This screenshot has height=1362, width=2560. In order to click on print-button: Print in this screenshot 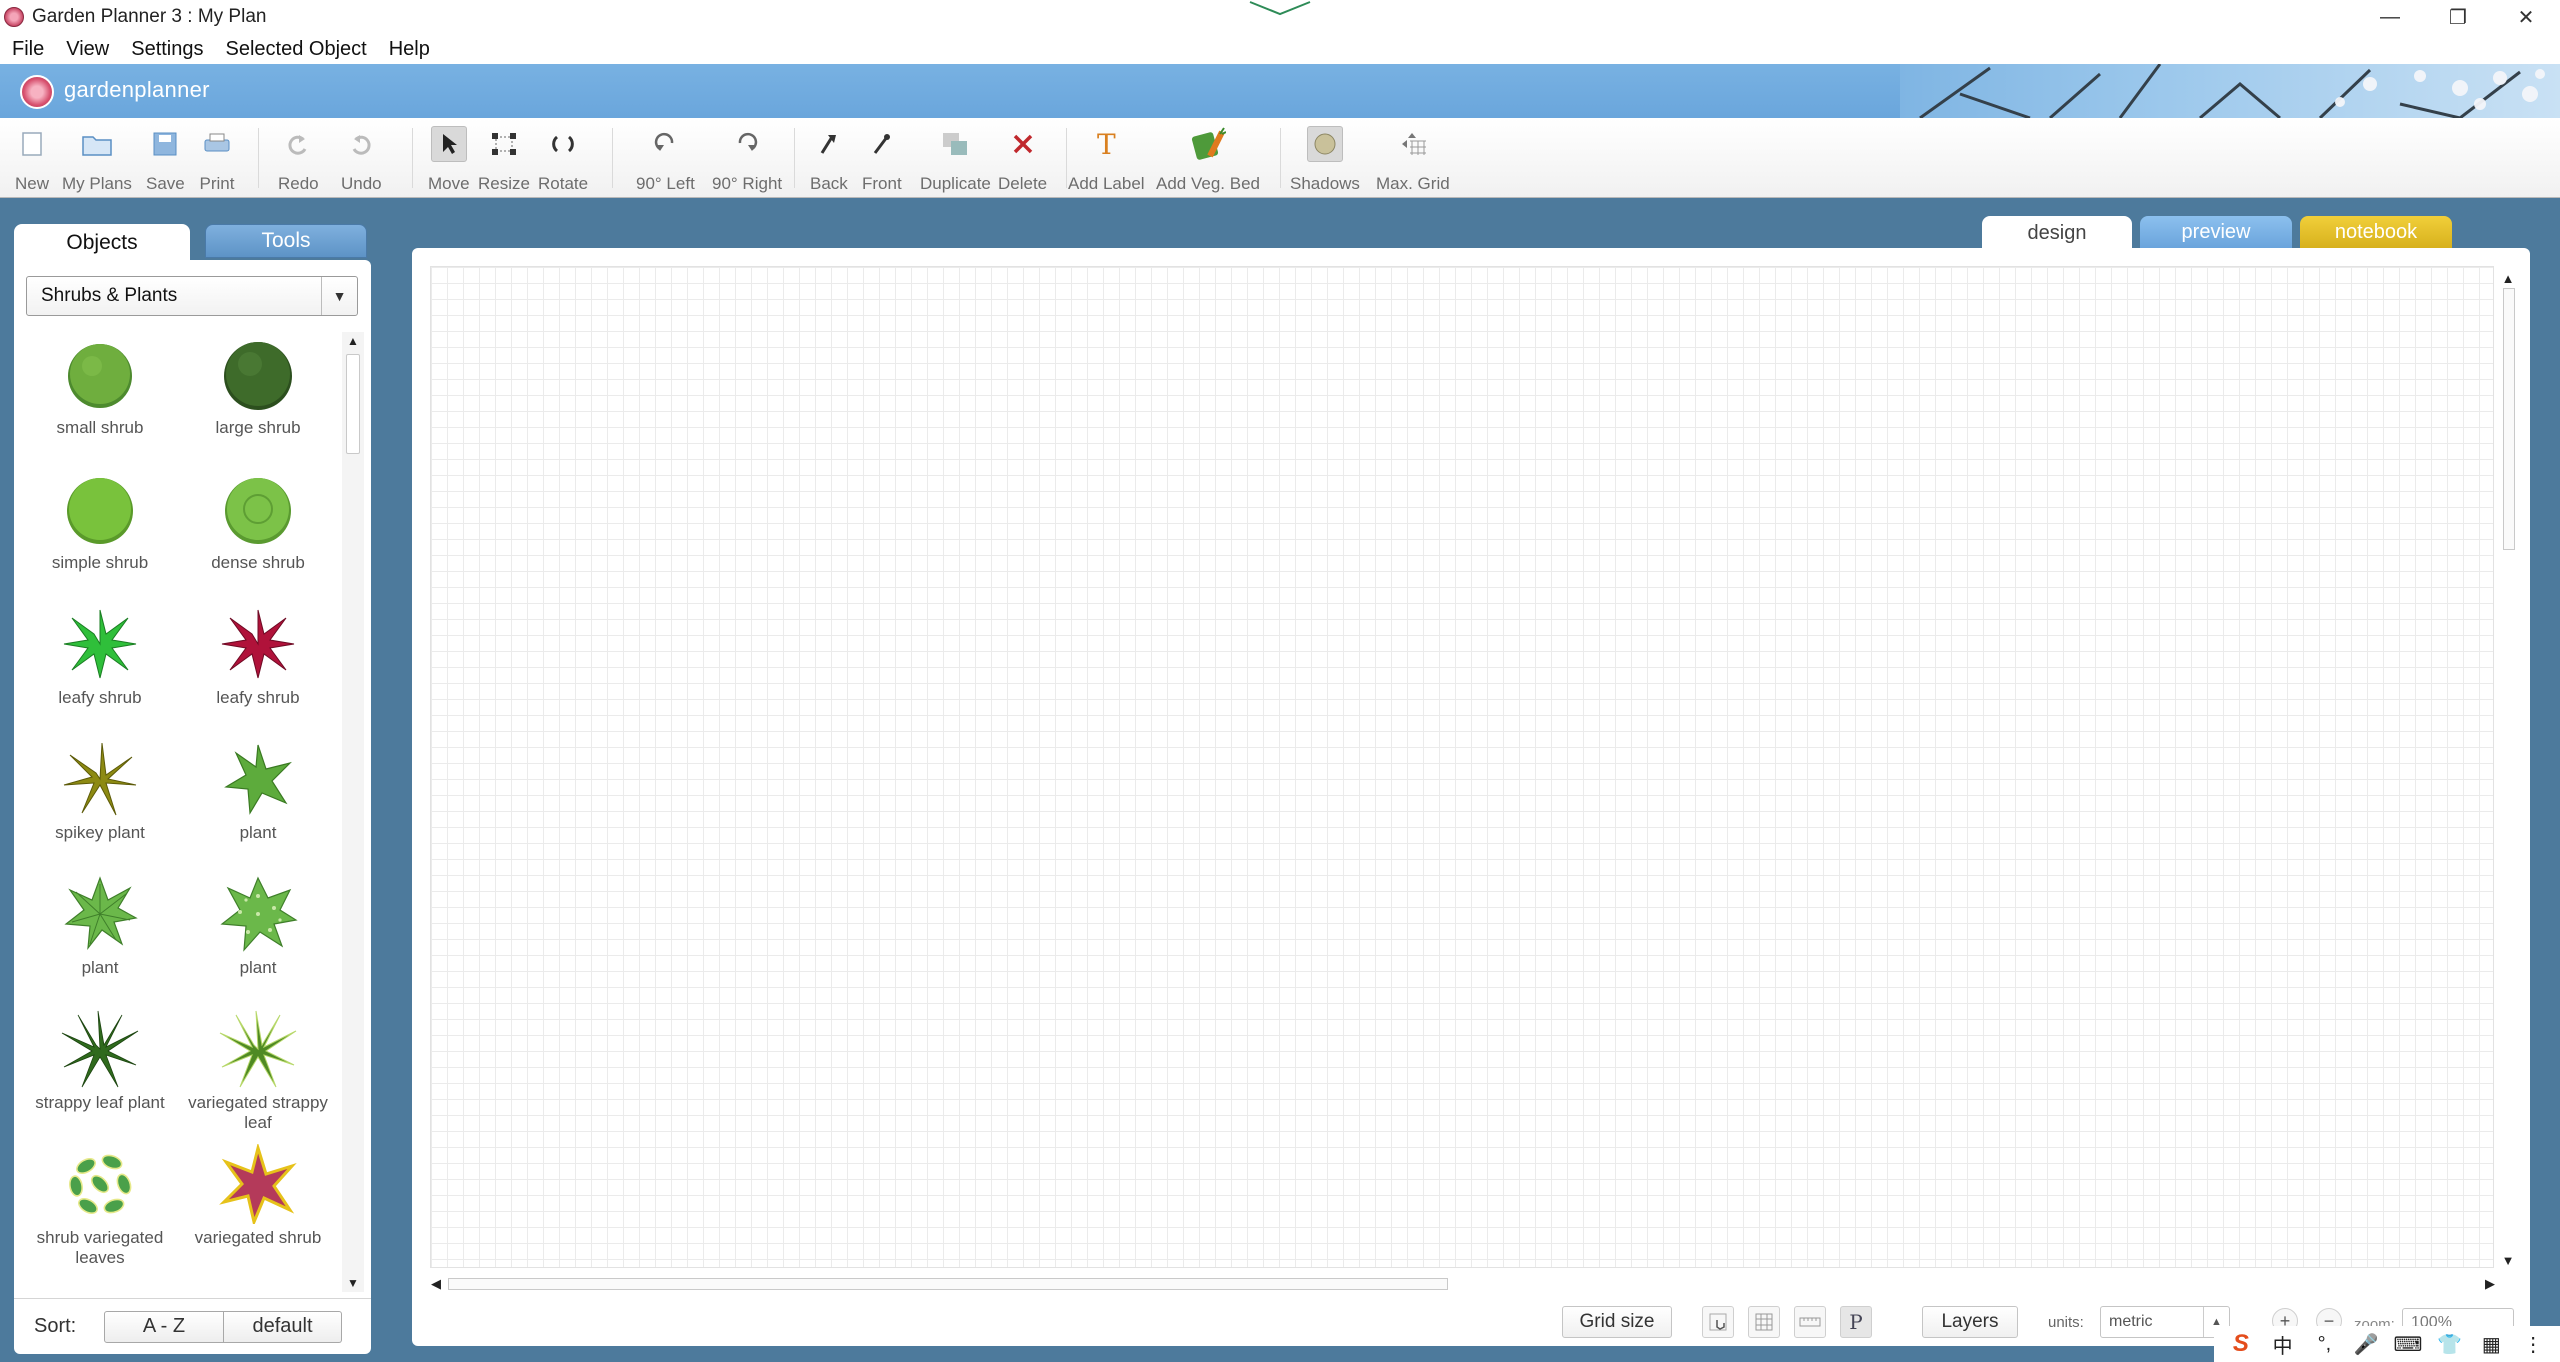, I will do `click(217, 159)`.